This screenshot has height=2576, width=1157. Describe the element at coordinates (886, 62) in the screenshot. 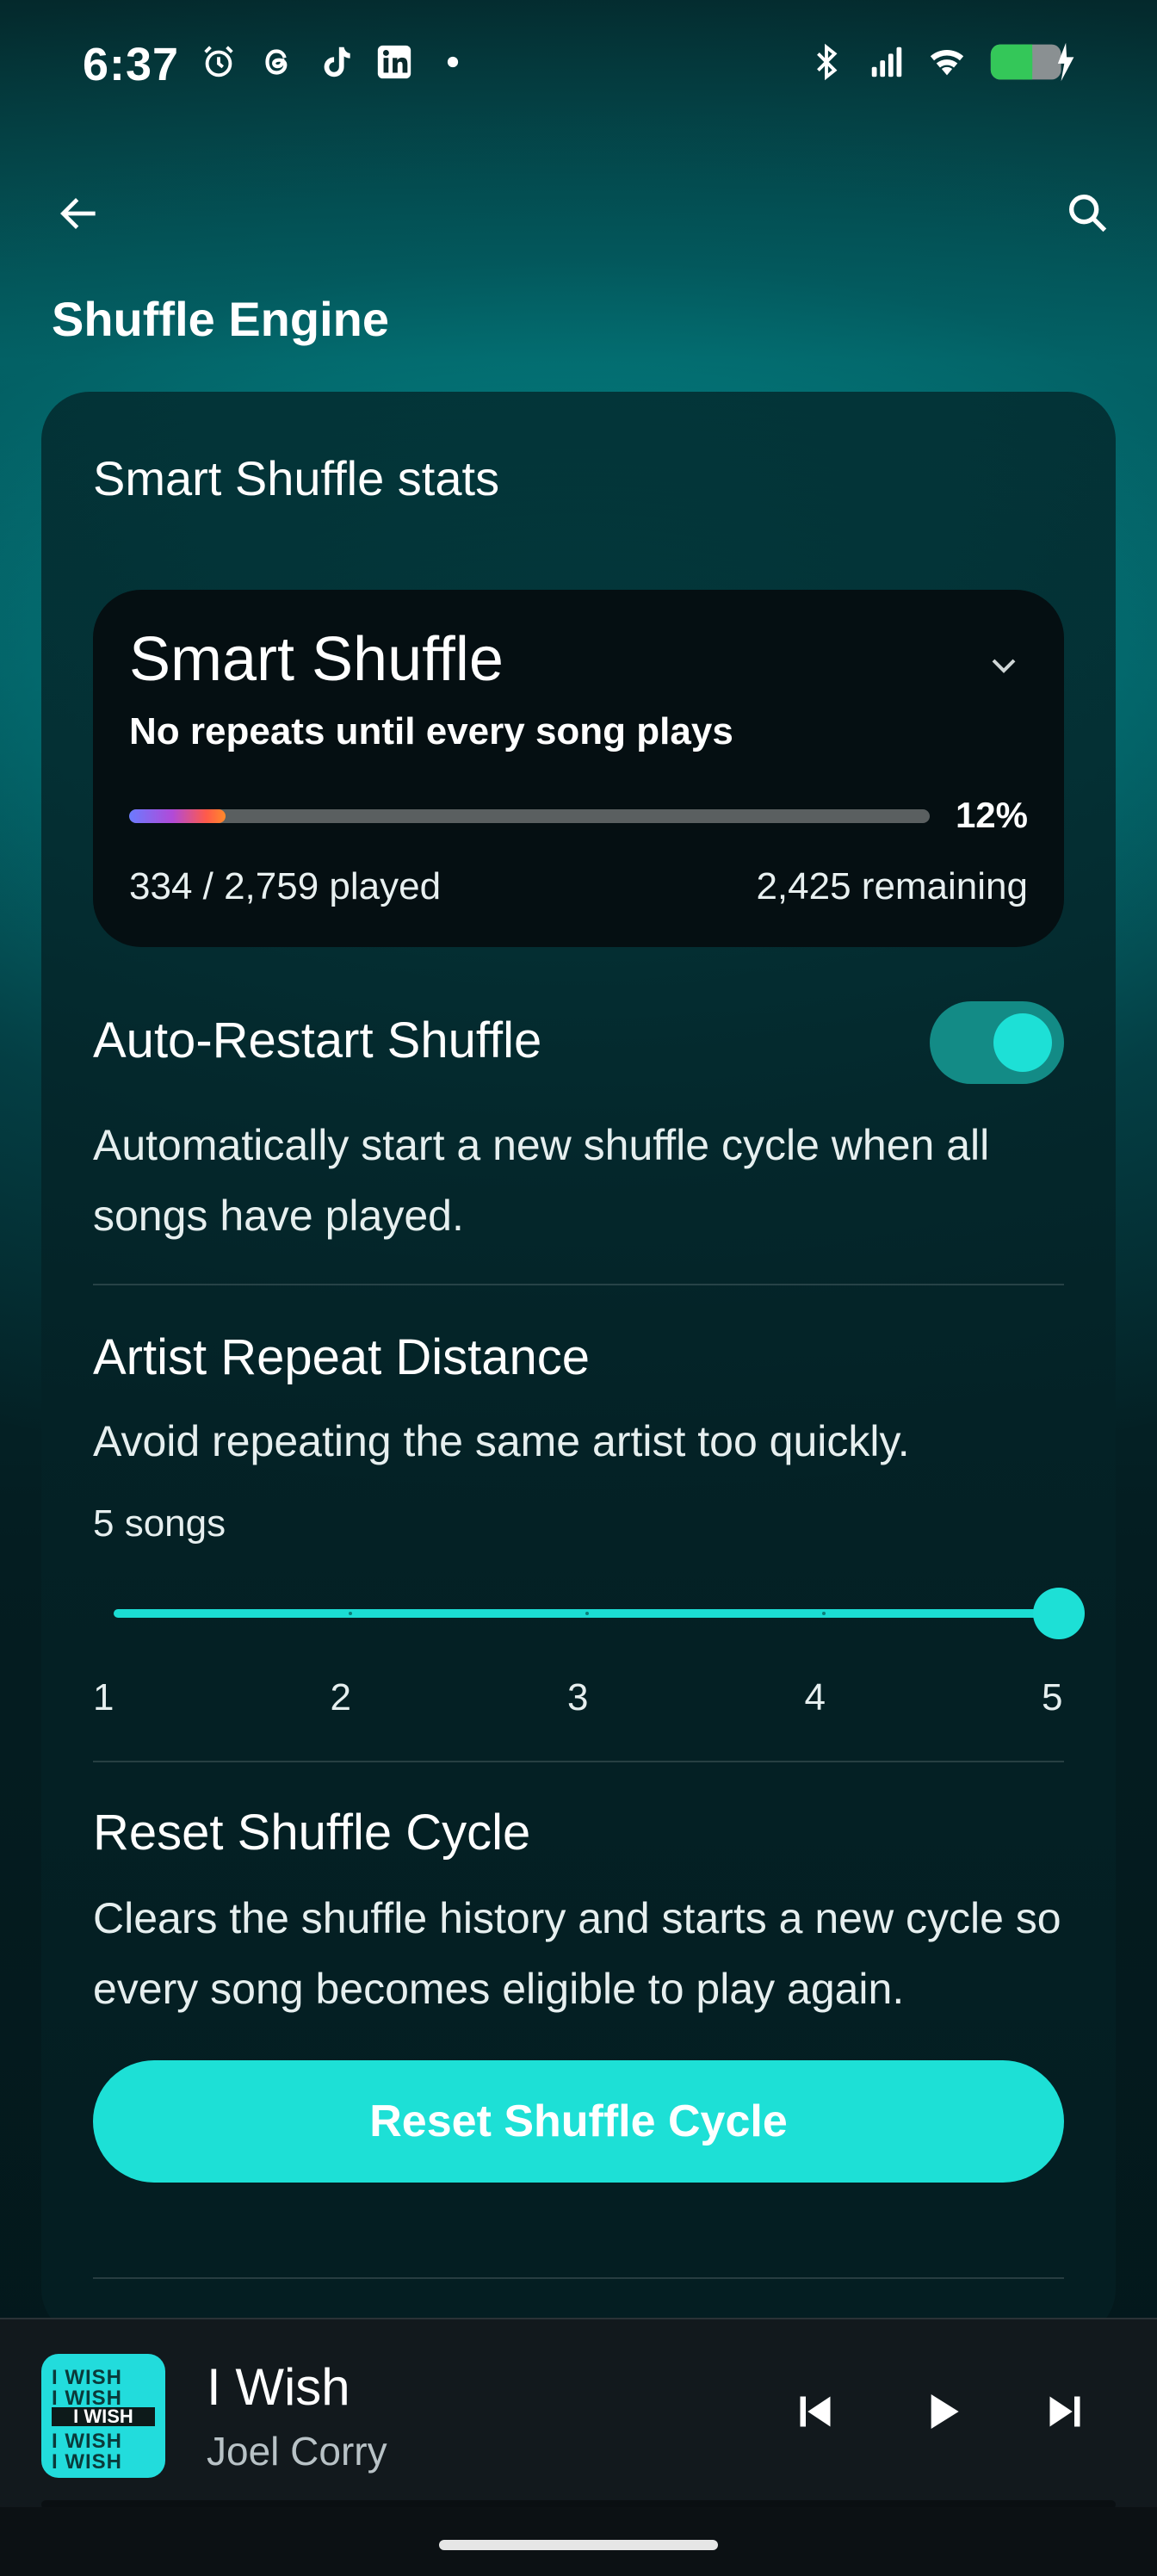

I see `signal-icon` at that location.